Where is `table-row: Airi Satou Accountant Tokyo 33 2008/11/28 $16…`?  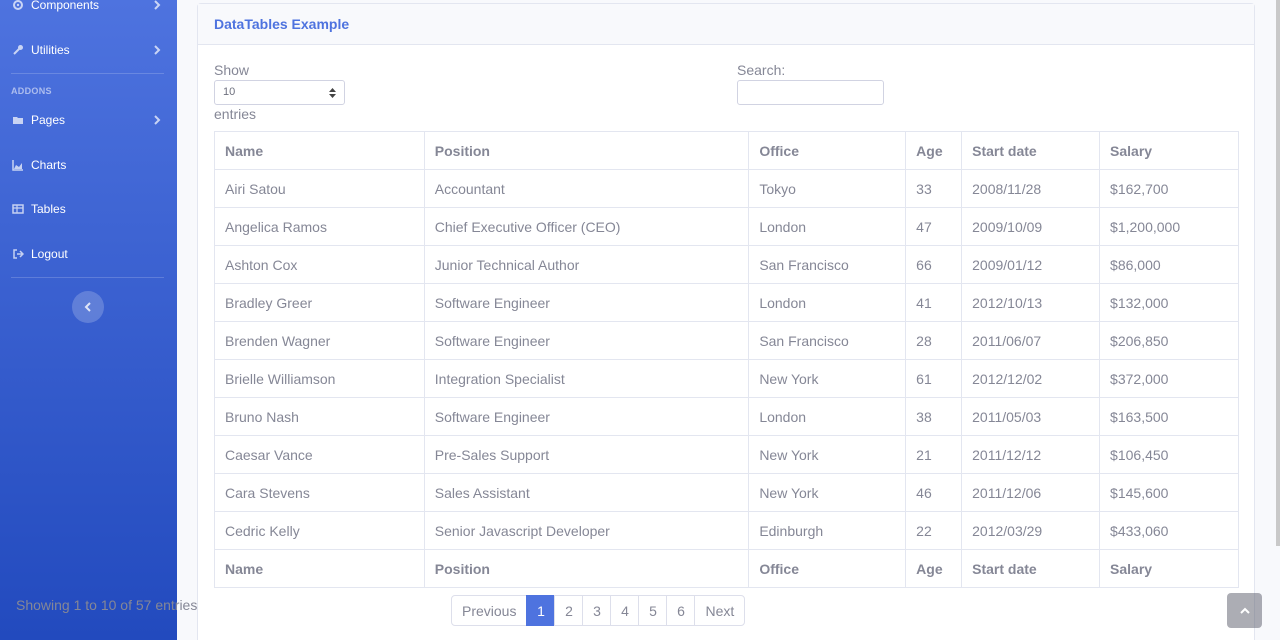 table-row: Airi Satou Accountant Tokyo 33 2008/11/28 $16… is located at coordinates (726, 188).